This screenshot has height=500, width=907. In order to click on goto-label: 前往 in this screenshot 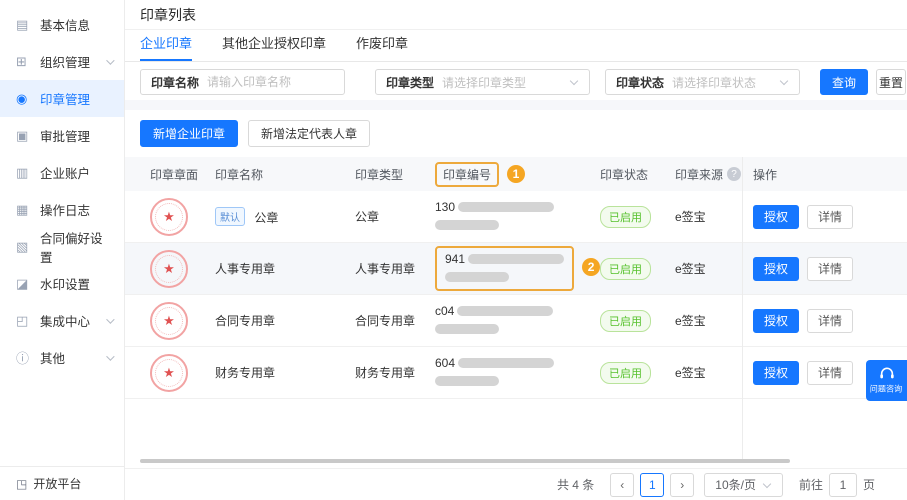, I will do `click(810, 485)`.